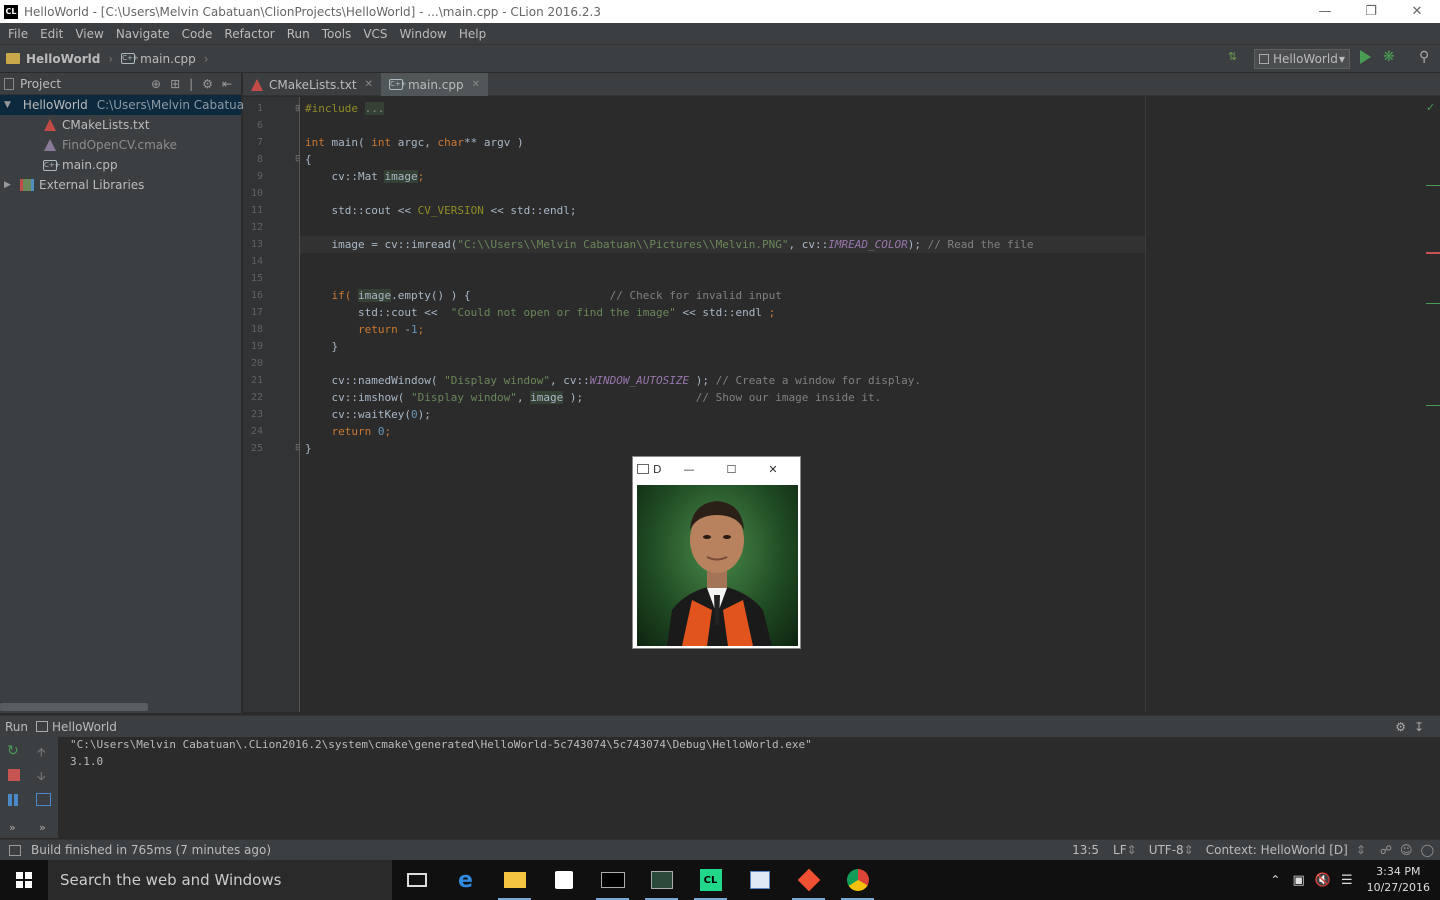 This screenshot has width=1440, height=900. What do you see at coordinates (43, 799) in the screenshot?
I see `soft-wrap-icon` at bounding box center [43, 799].